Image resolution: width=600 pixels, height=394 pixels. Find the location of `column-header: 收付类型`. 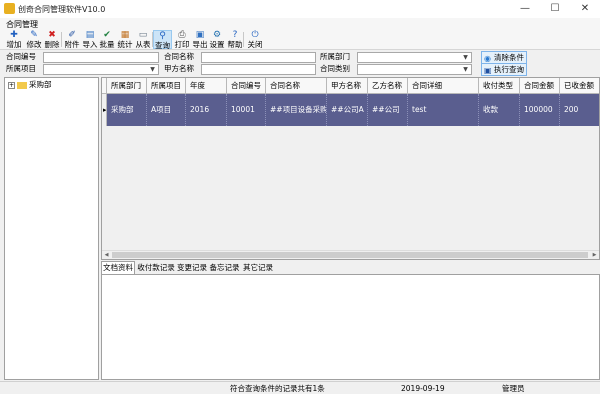

column-header: 收付类型 is located at coordinates (499, 86).